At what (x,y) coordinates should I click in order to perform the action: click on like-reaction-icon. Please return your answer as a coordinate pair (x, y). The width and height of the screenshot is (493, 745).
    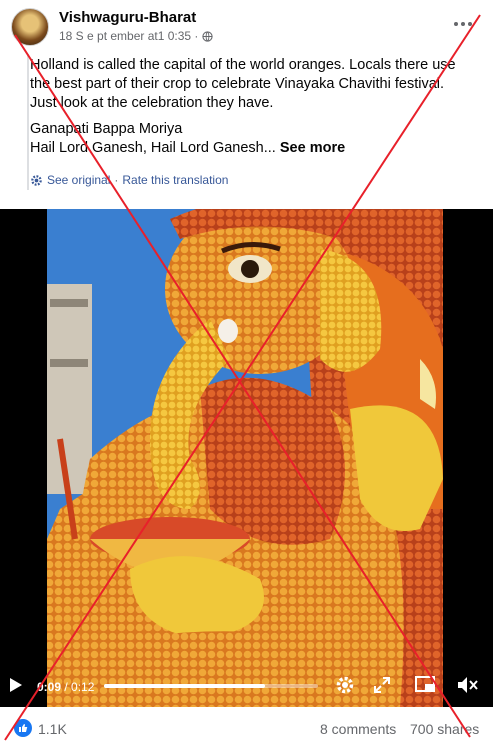
    Looking at the image, I should click on (23, 728).